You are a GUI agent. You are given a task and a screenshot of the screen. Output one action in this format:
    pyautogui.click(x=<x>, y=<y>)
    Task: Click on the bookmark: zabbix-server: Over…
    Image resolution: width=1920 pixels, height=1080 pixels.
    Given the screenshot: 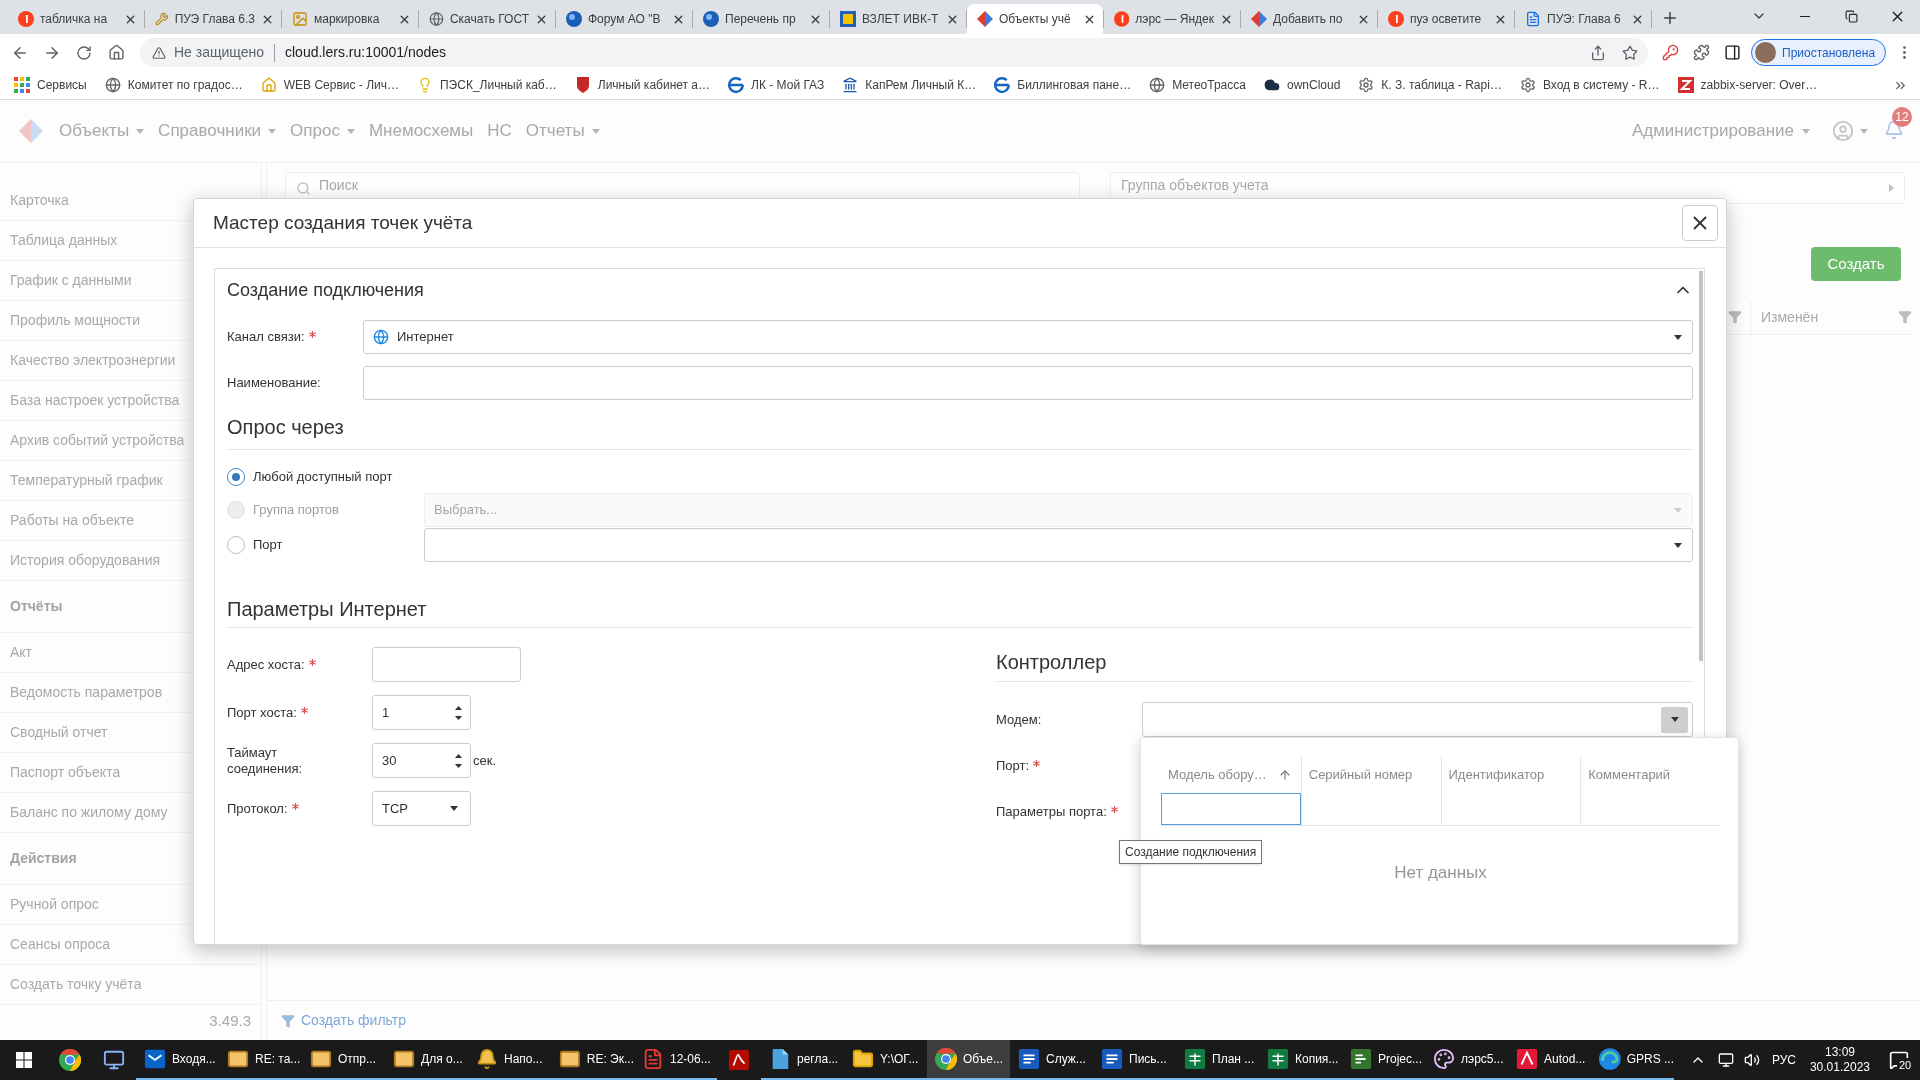 What is the action you would take?
    pyautogui.click(x=1747, y=85)
    